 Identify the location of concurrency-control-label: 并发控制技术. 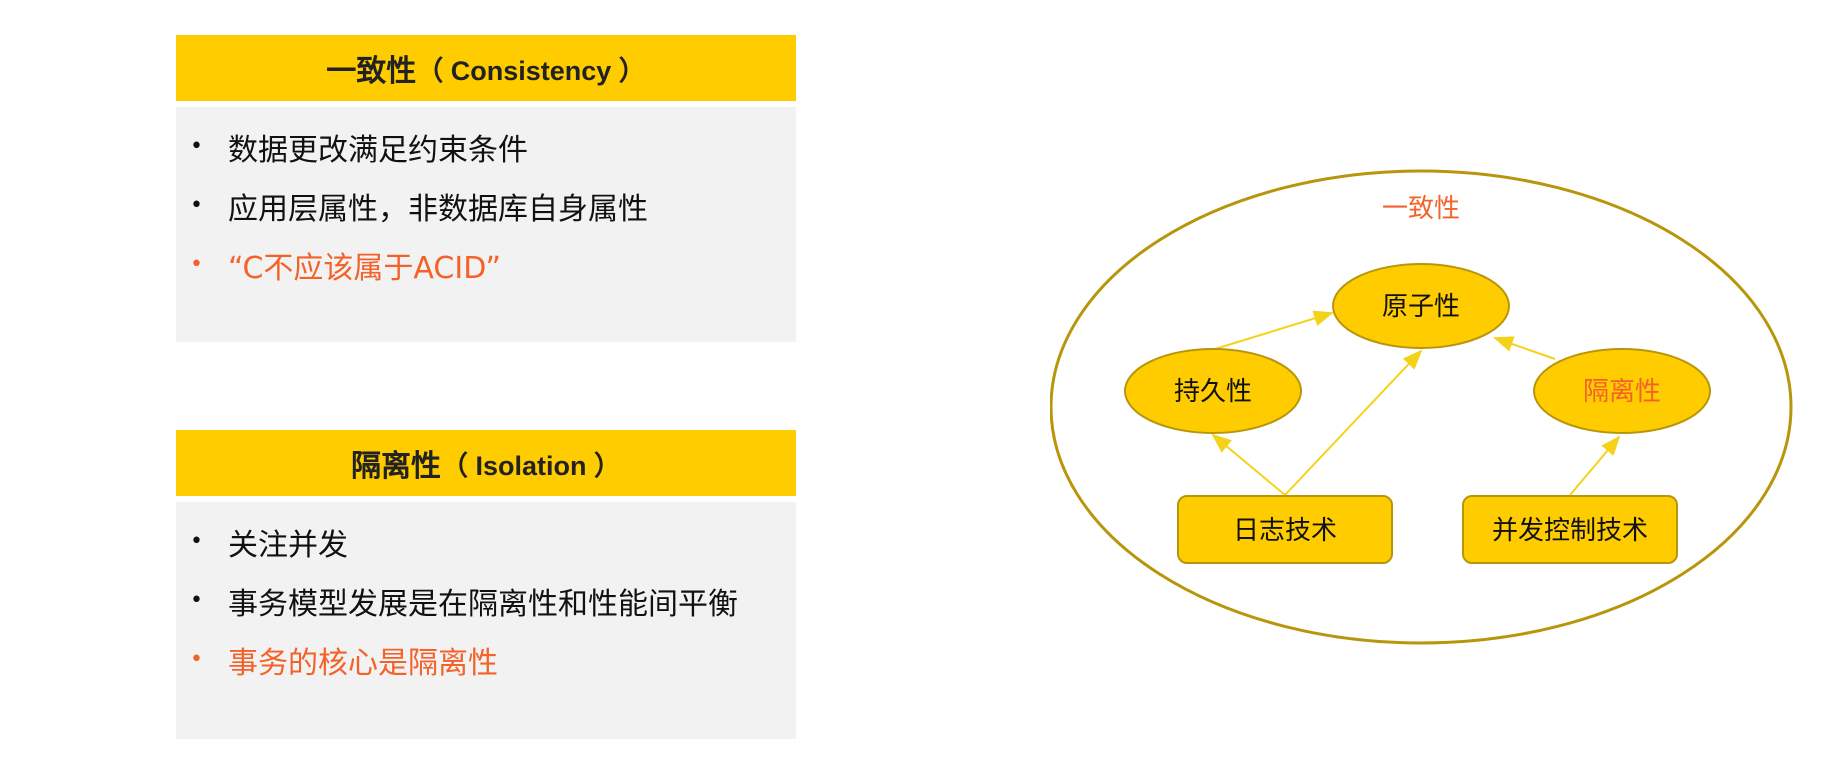
(1570, 531).